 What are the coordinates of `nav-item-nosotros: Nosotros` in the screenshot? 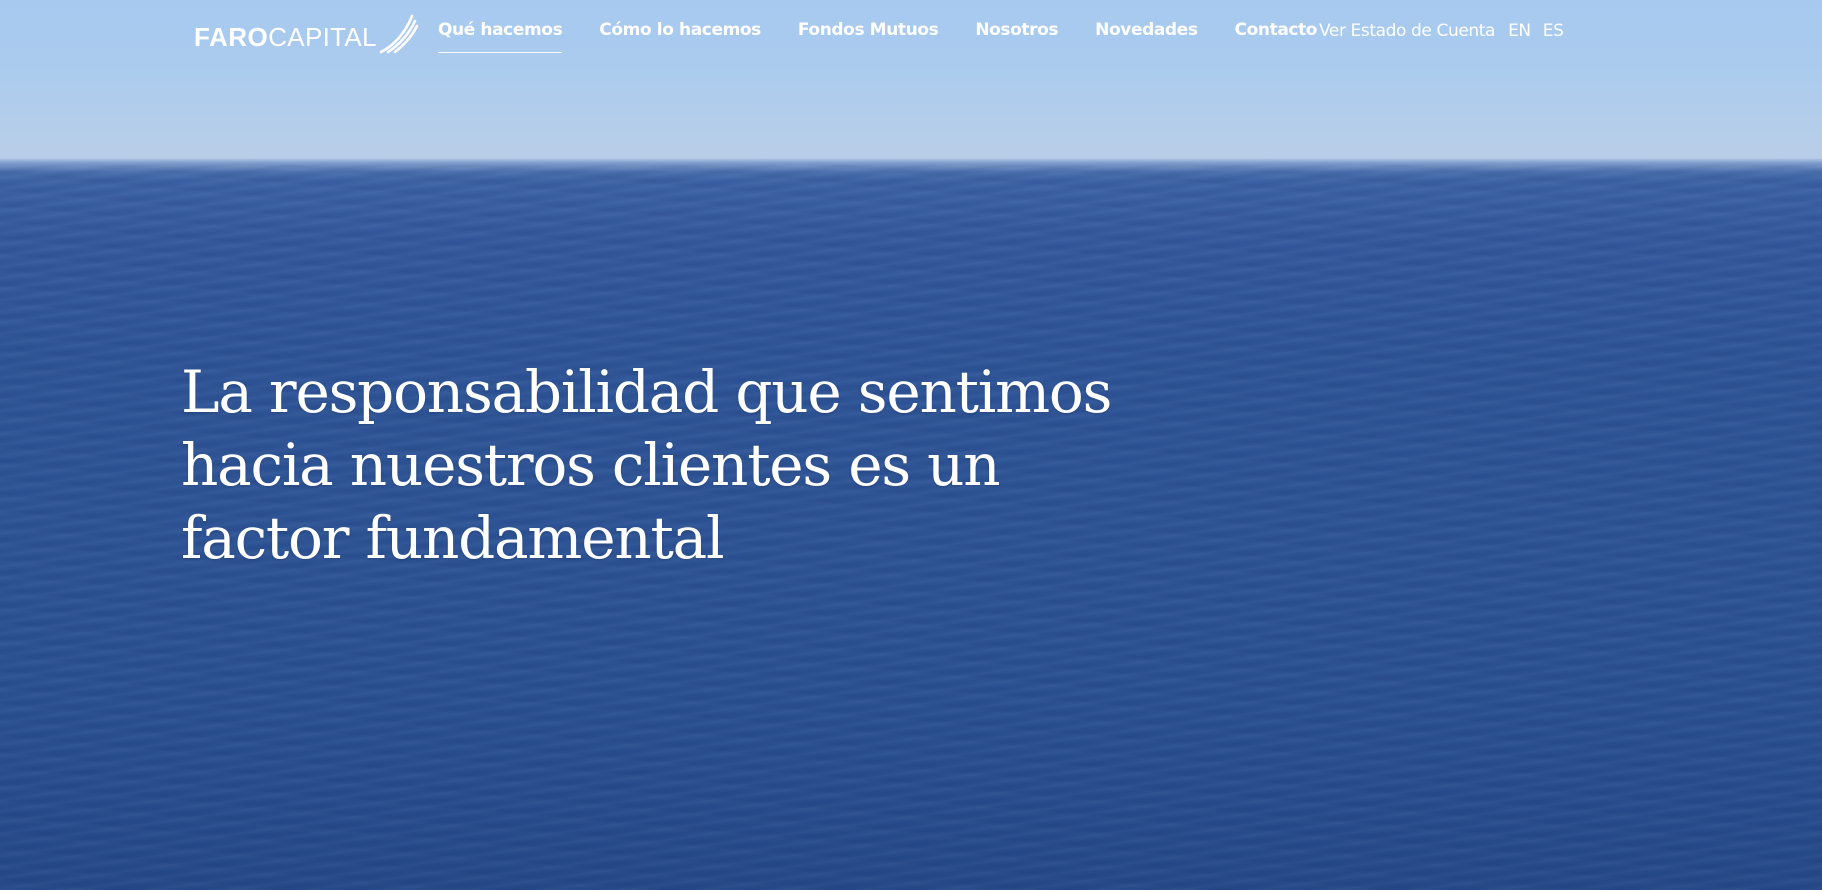 It's located at (1016, 30).